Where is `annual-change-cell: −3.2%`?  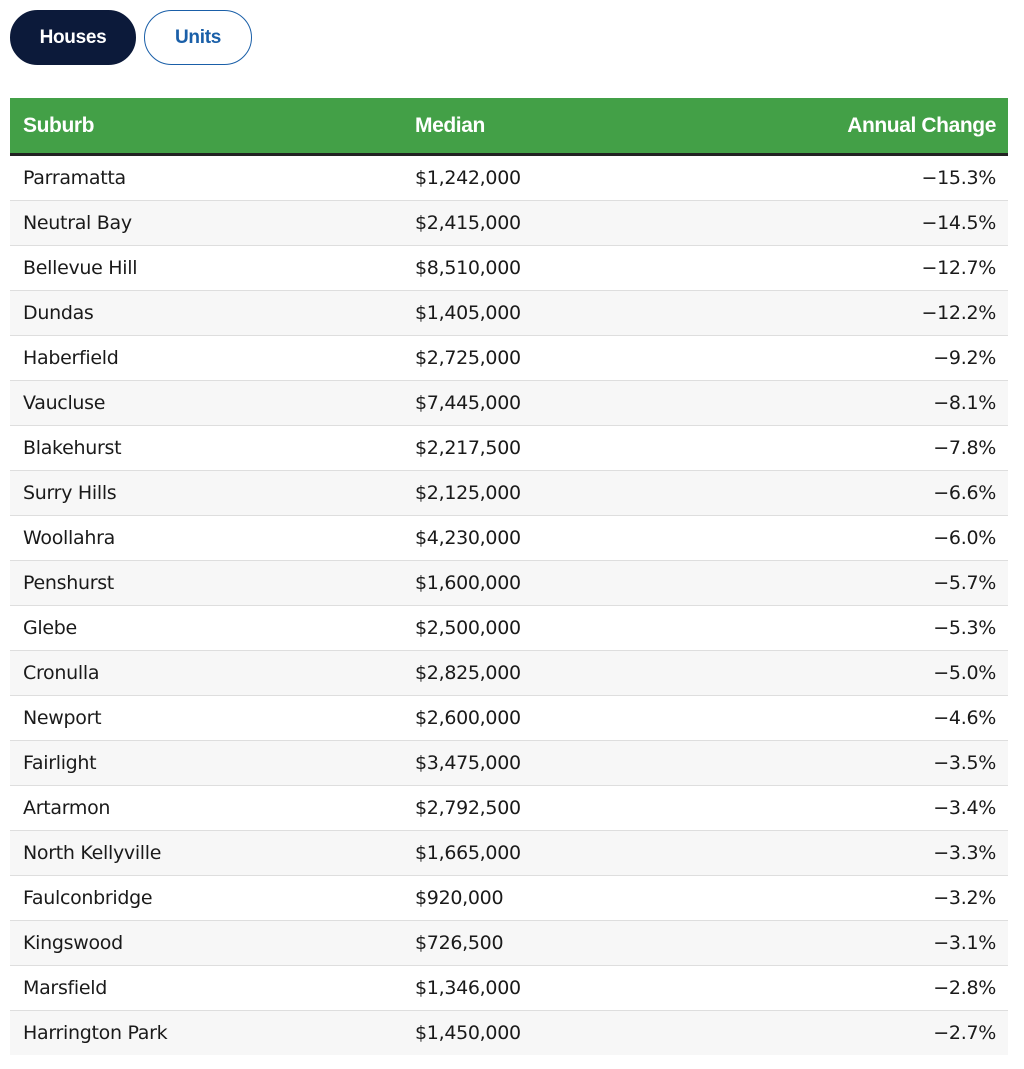 annual-change-cell: −3.2% is located at coordinates (890, 898).